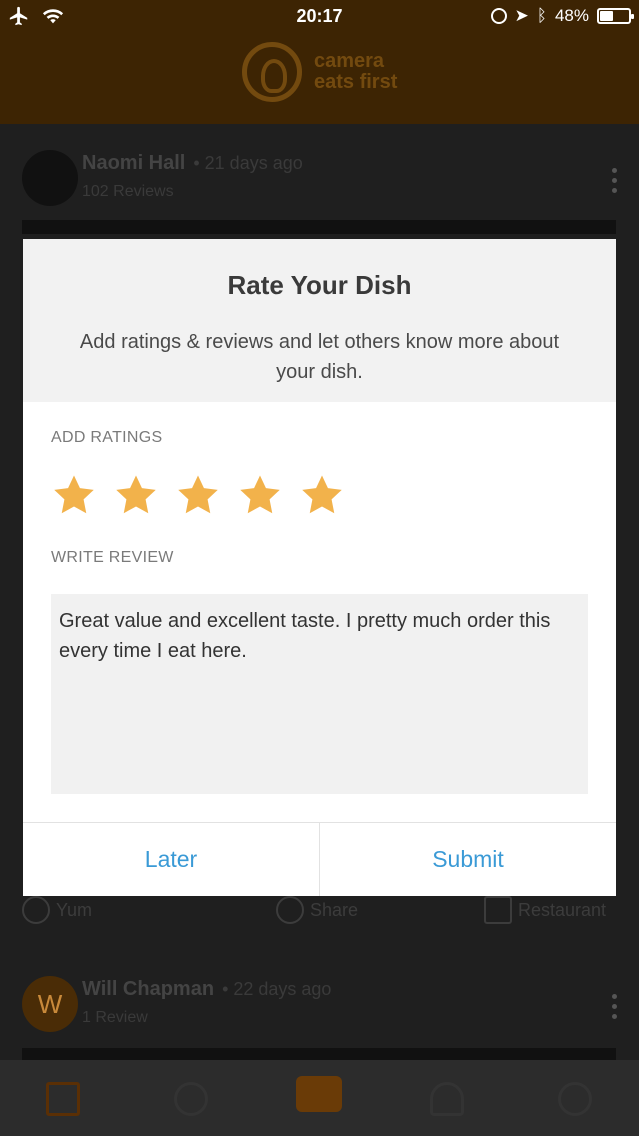 This screenshot has width=639, height=1136. Describe the element at coordinates (50, 1004) in the screenshot. I see `avatar: W` at that location.